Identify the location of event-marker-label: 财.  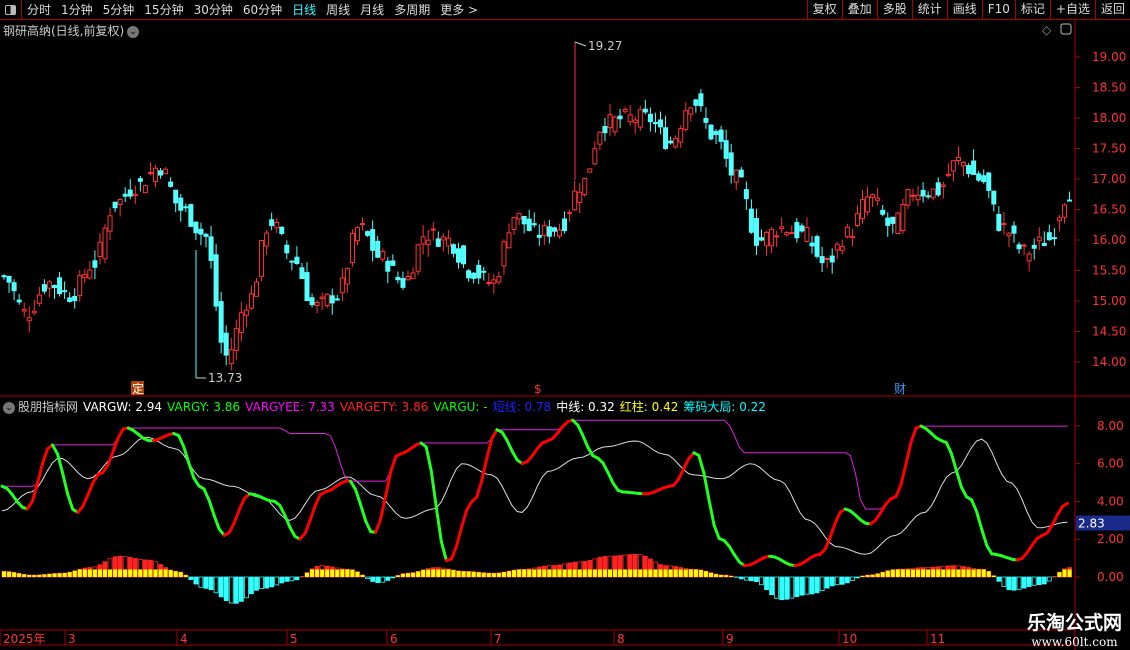
(900, 389).